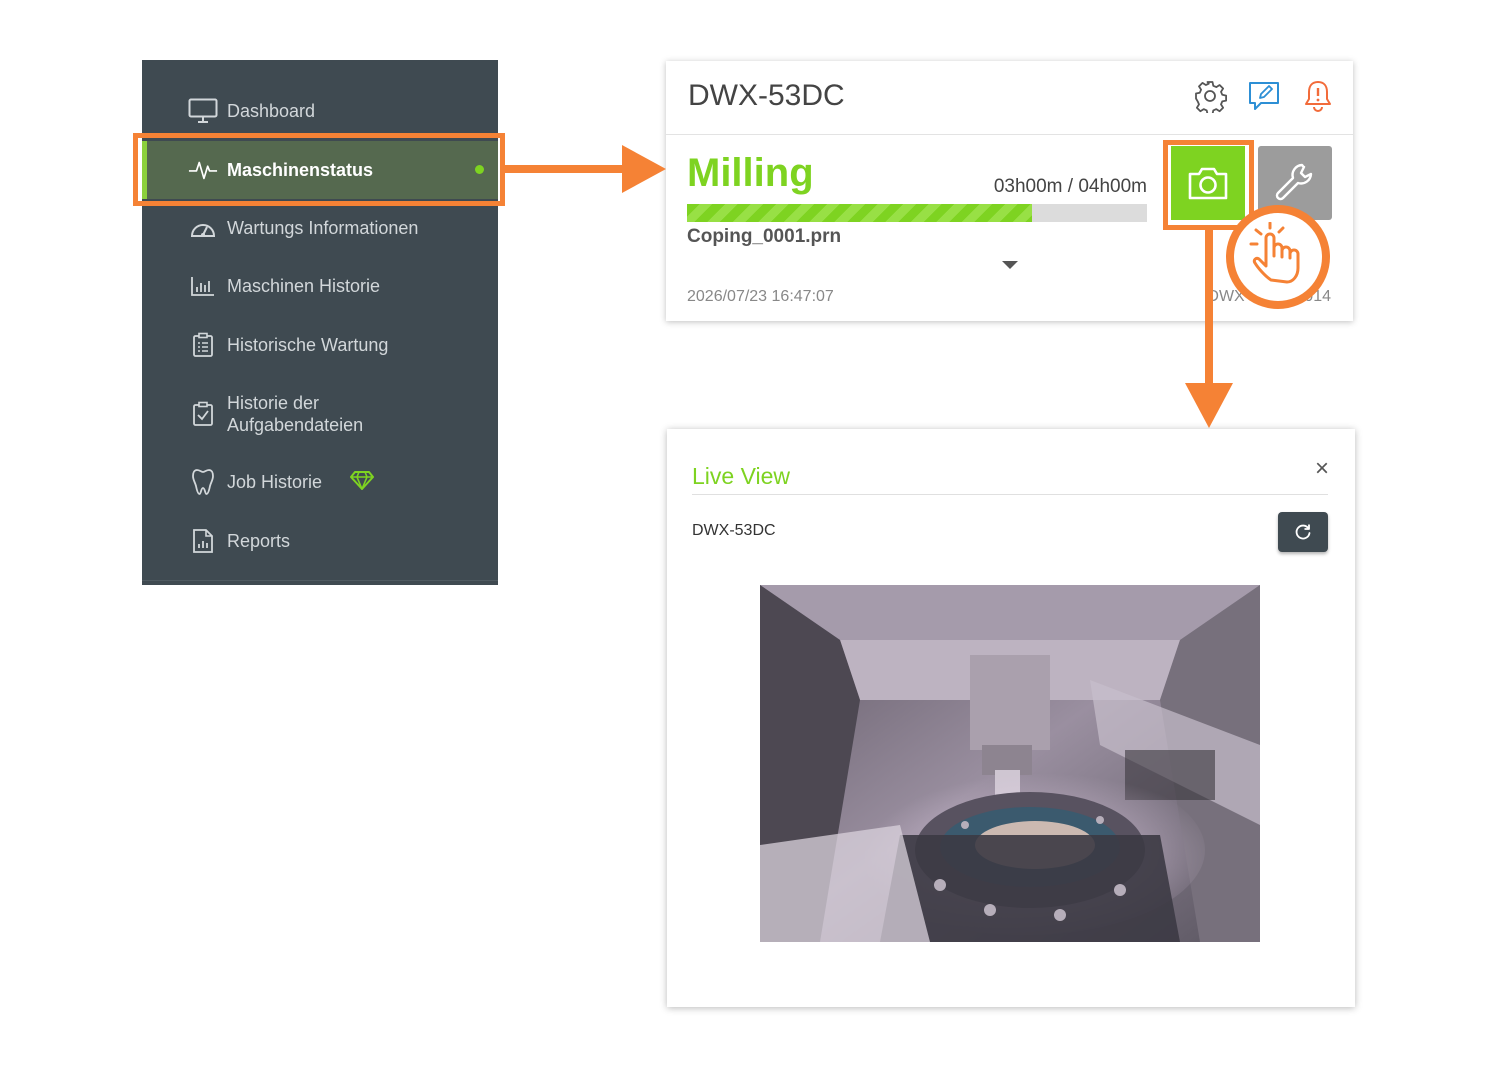 The width and height of the screenshot is (1496, 1070). I want to click on sidebar-item-historische-wartung: Historische Wartung, so click(320, 345).